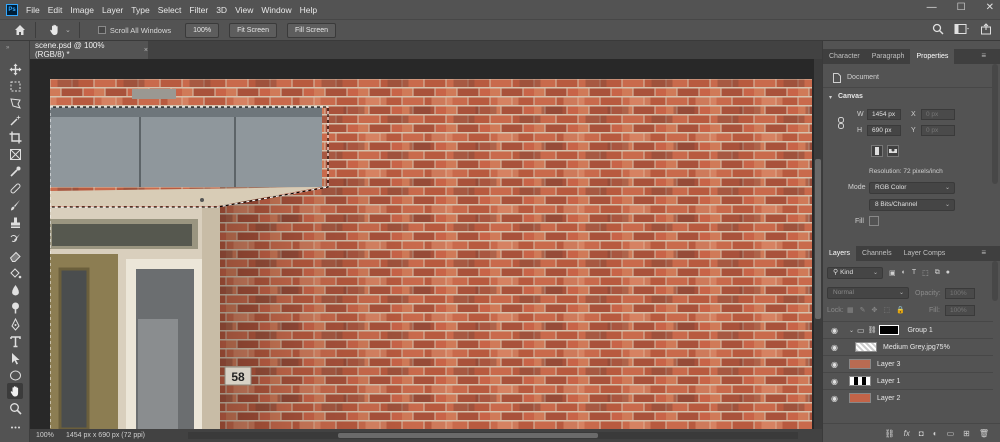  I want to click on magic-wand-icon, so click(15, 120).